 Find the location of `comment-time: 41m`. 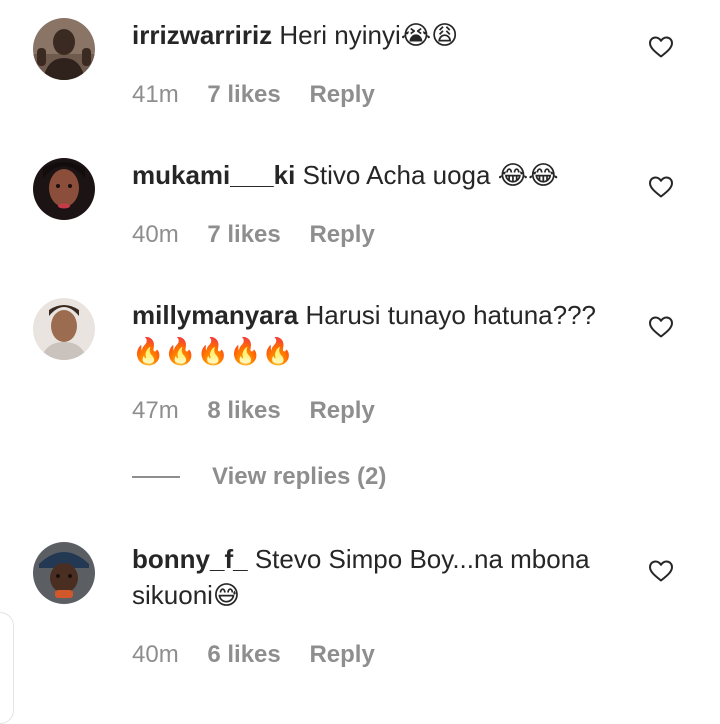

comment-time: 41m is located at coordinates (155, 94).